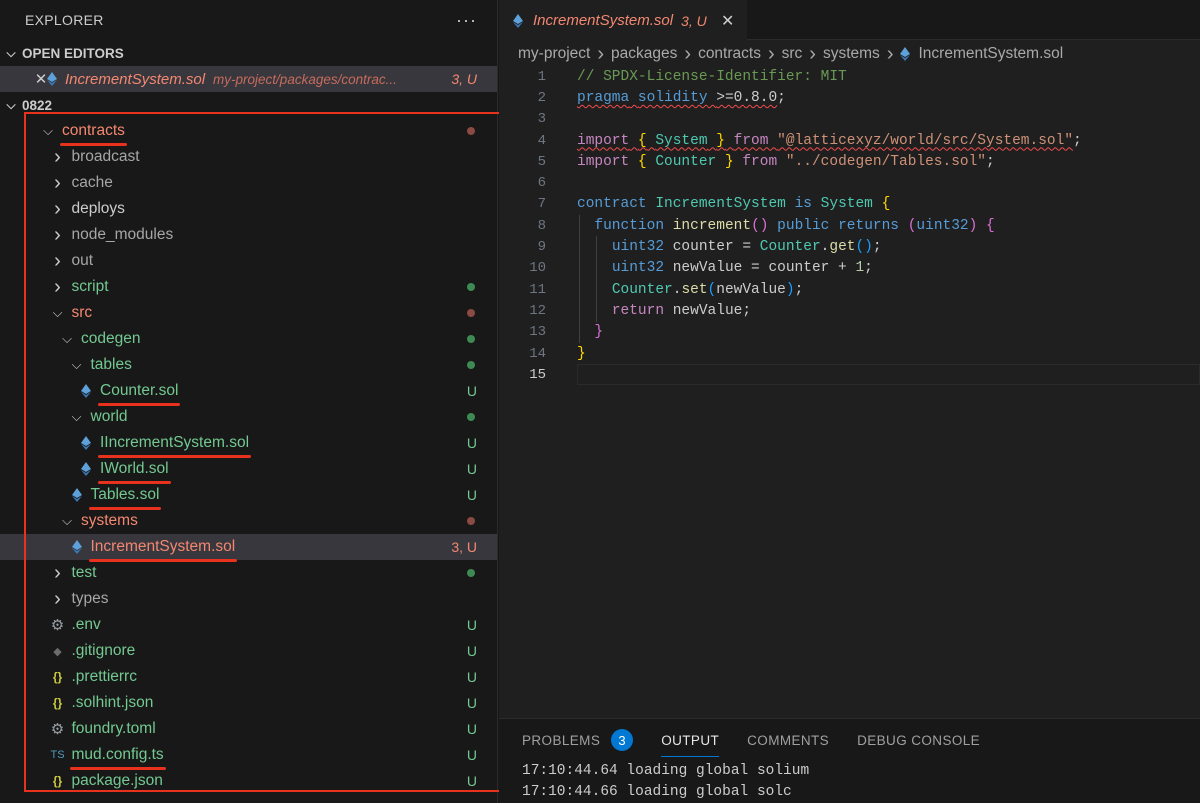 The width and height of the screenshot is (1200, 803). What do you see at coordinates (248, 183) in the screenshot?
I see `tree-item: › cache` at bounding box center [248, 183].